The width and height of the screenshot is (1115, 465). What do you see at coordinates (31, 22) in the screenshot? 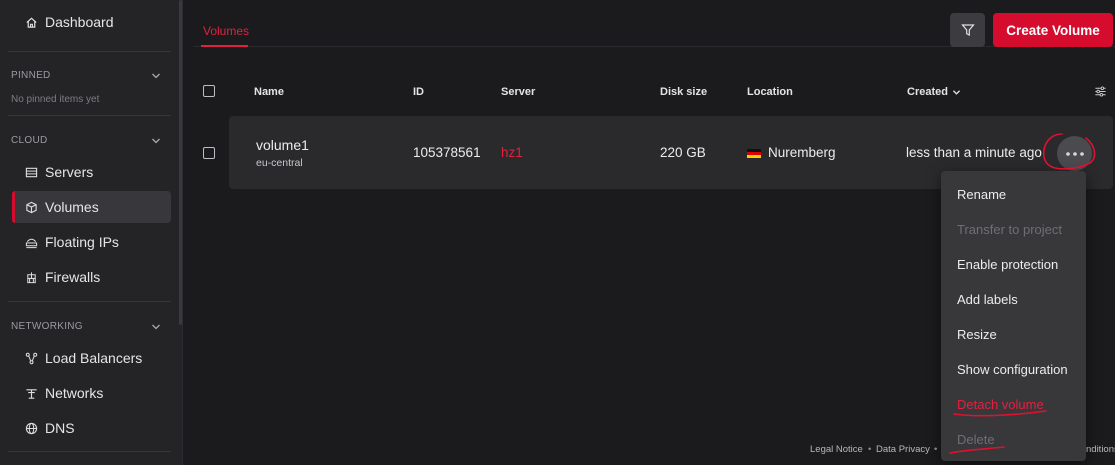
I see `home-icon` at bounding box center [31, 22].